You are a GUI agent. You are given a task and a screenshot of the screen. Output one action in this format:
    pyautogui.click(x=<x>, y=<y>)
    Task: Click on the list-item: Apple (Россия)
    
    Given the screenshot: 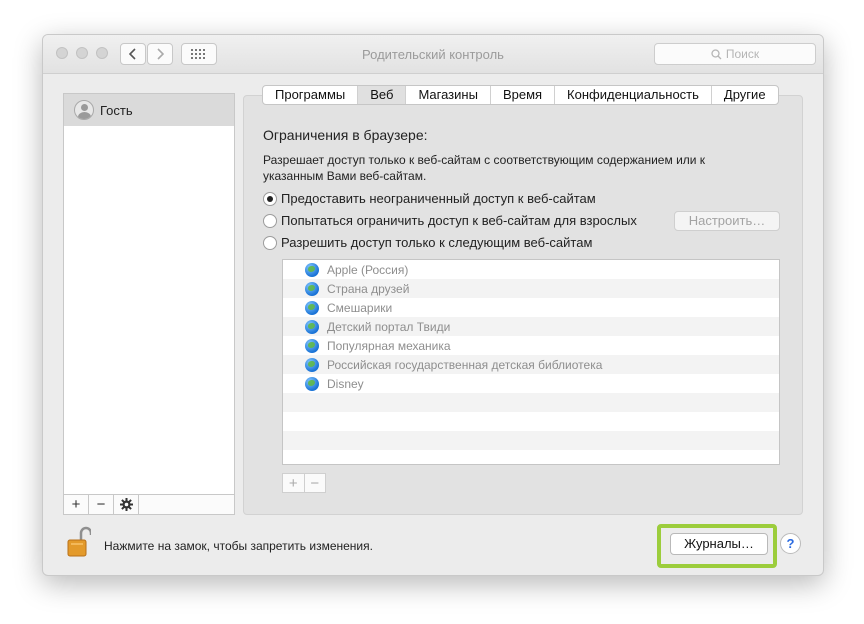 What is the action you would take?
    pyautogui.click(x=531, y=269)
    